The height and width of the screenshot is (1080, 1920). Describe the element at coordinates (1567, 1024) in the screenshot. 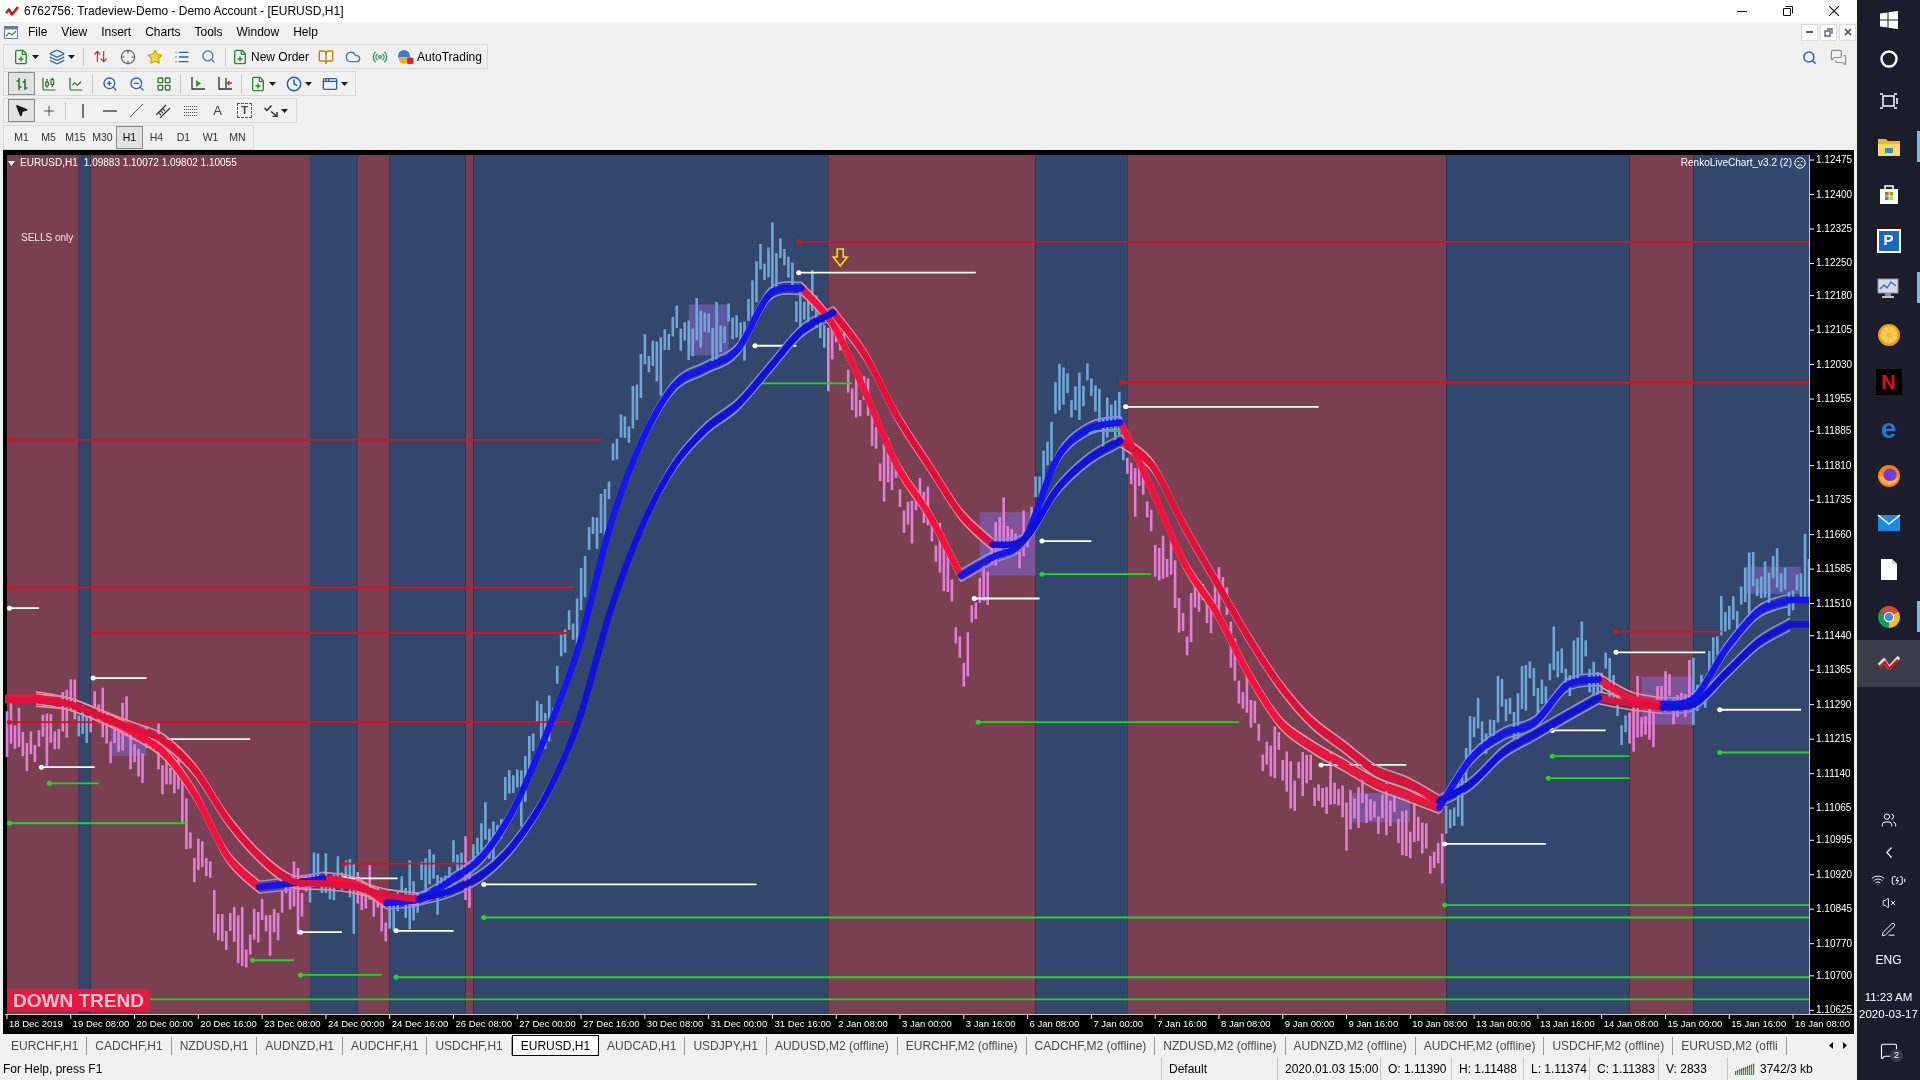

I see `time-label: 13 Jan 16:00` at that location.